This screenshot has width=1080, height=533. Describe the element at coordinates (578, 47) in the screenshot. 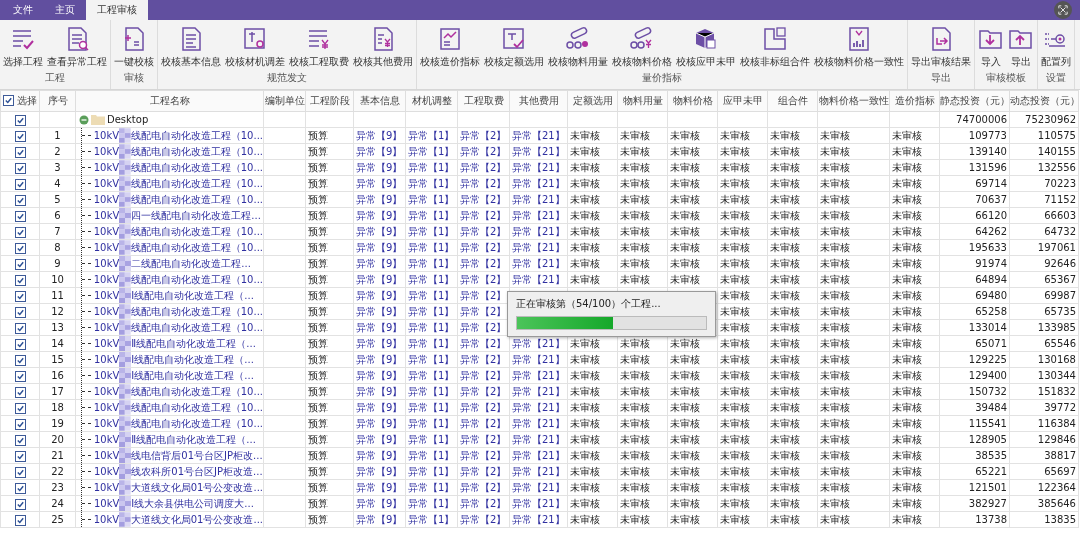

I see `ribbon-button: 校核物料用量` at that location.